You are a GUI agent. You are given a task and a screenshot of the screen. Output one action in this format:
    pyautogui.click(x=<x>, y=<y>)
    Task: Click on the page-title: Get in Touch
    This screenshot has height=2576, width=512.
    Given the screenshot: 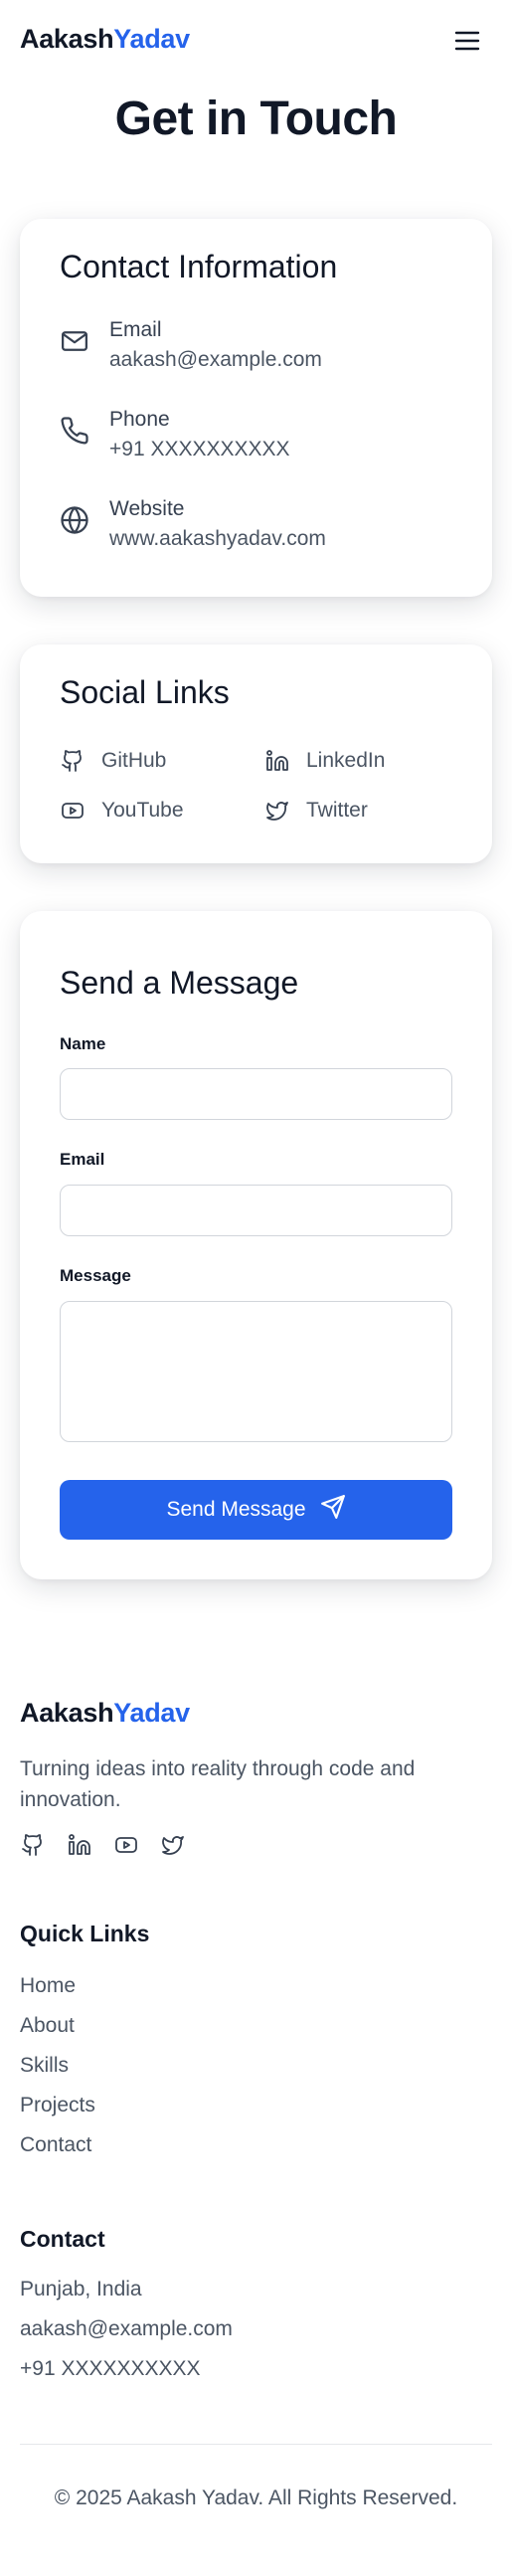 What is the action you would take?
    pyautogui.click(x=256, y=118)
    